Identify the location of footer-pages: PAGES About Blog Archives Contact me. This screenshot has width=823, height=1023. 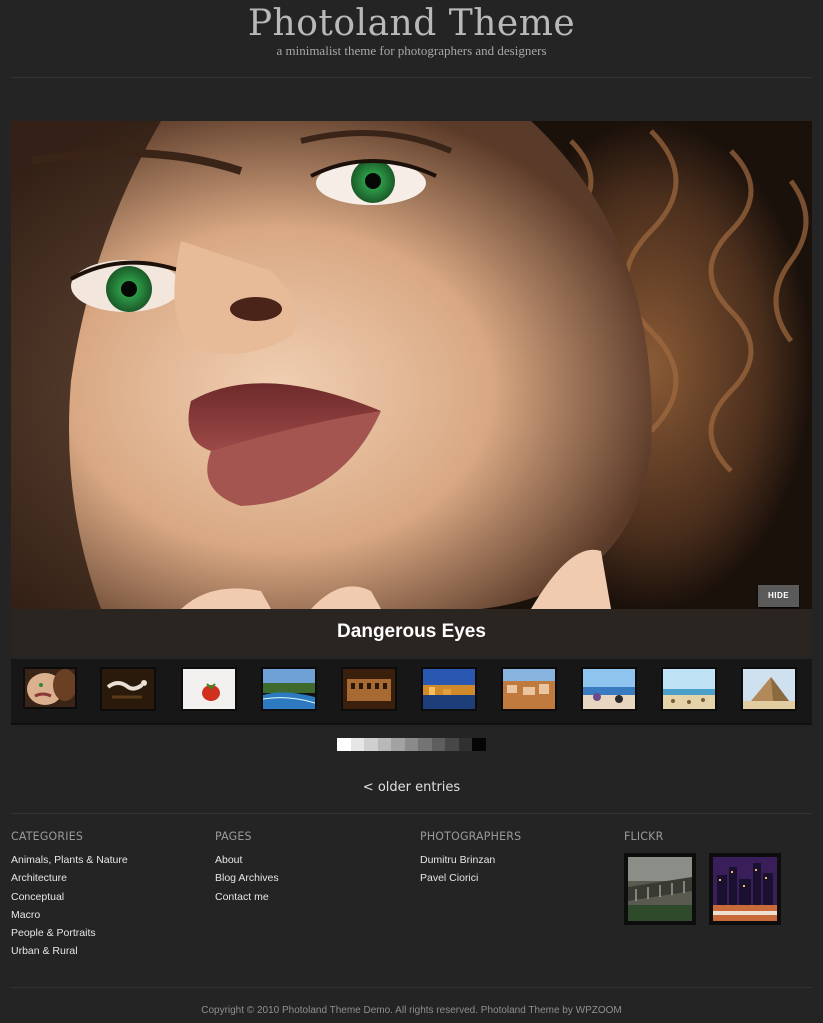
(247, 868).